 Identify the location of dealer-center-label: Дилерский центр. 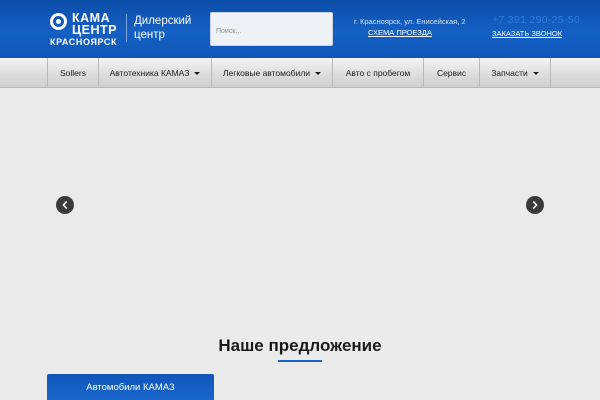
(163, 28).